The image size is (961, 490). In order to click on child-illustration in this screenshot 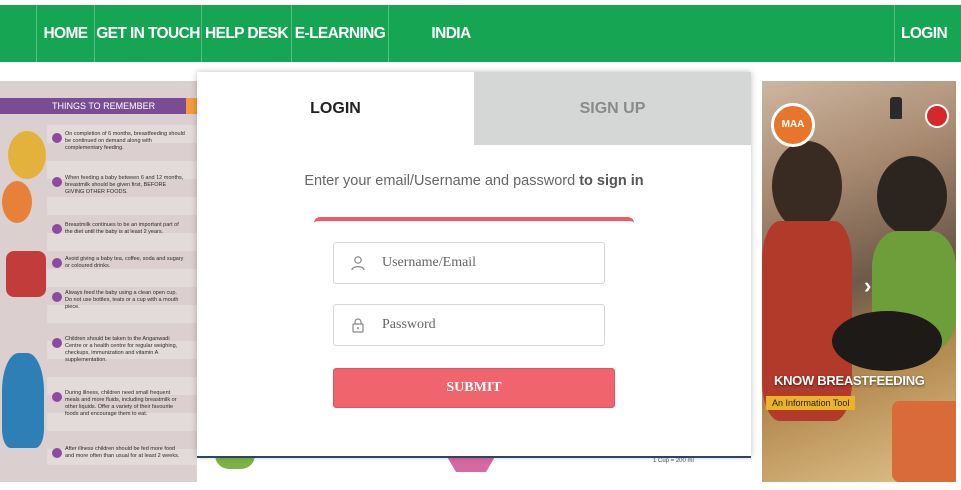, I will do `click(17, 202)`.